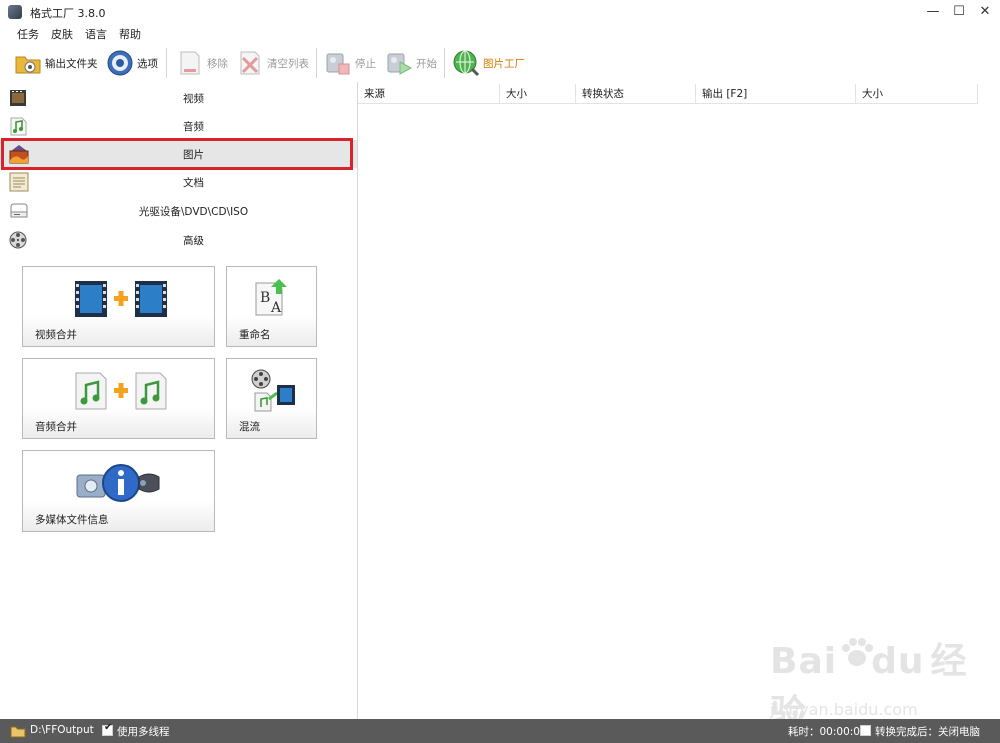 This screenshot has width=1000, height=743. What do you see at coordinates (130, 34) in the screenshot?
I see `menu-help: 帮助` at bounding box center [130, 34].